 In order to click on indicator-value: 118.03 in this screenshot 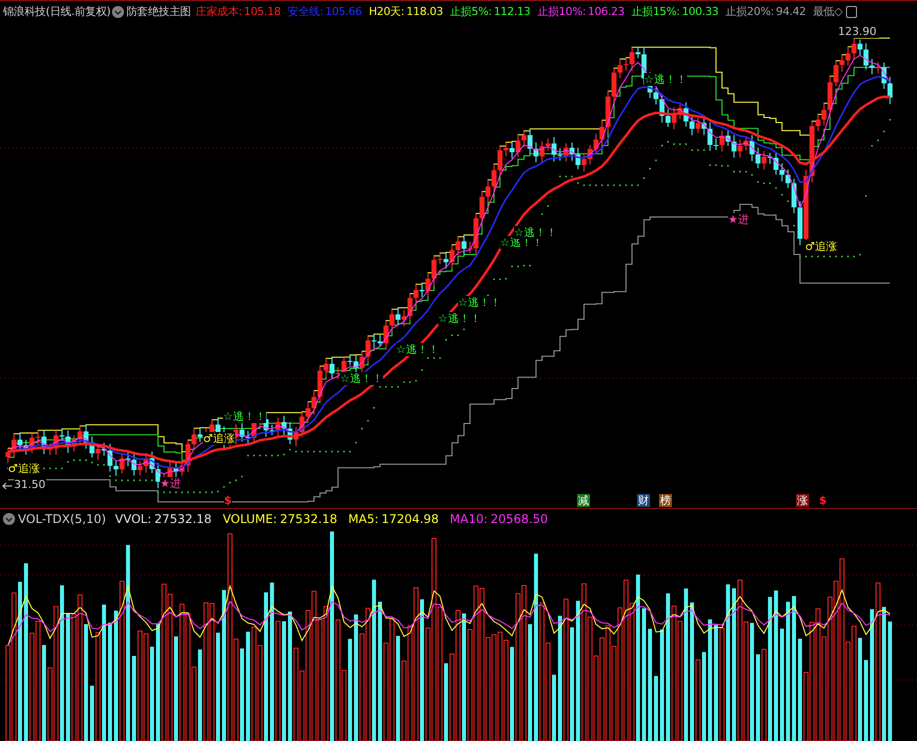, I will do `click(425, 11)`.